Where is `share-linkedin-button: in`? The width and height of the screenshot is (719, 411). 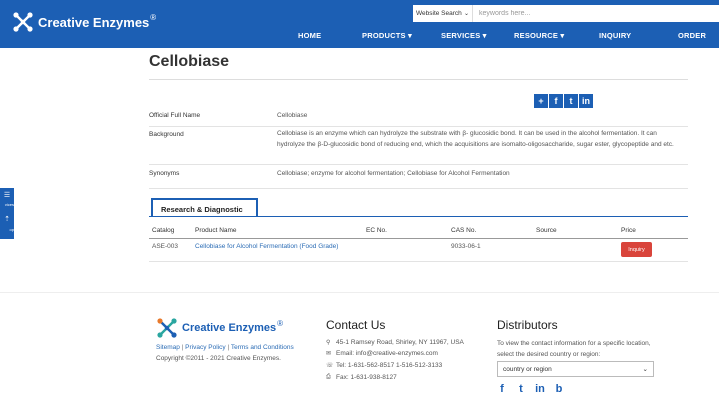
share-linkedin-button: in is located at coordinates (586, 101).